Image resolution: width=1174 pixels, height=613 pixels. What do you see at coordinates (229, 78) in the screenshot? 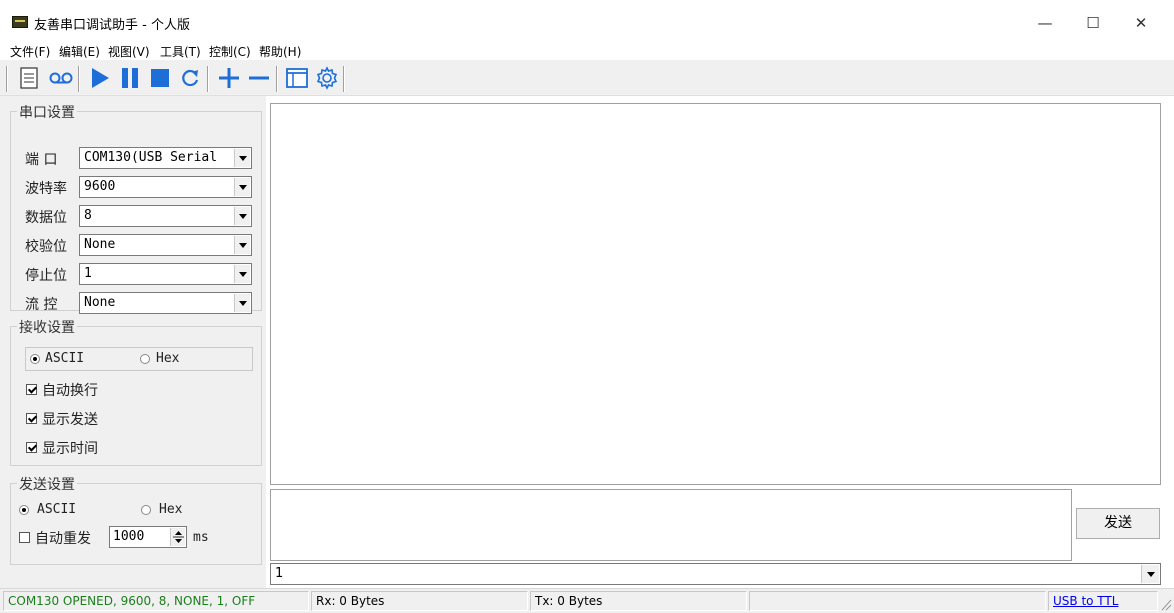
I see `add-icon` at bounding box center [229, 78].